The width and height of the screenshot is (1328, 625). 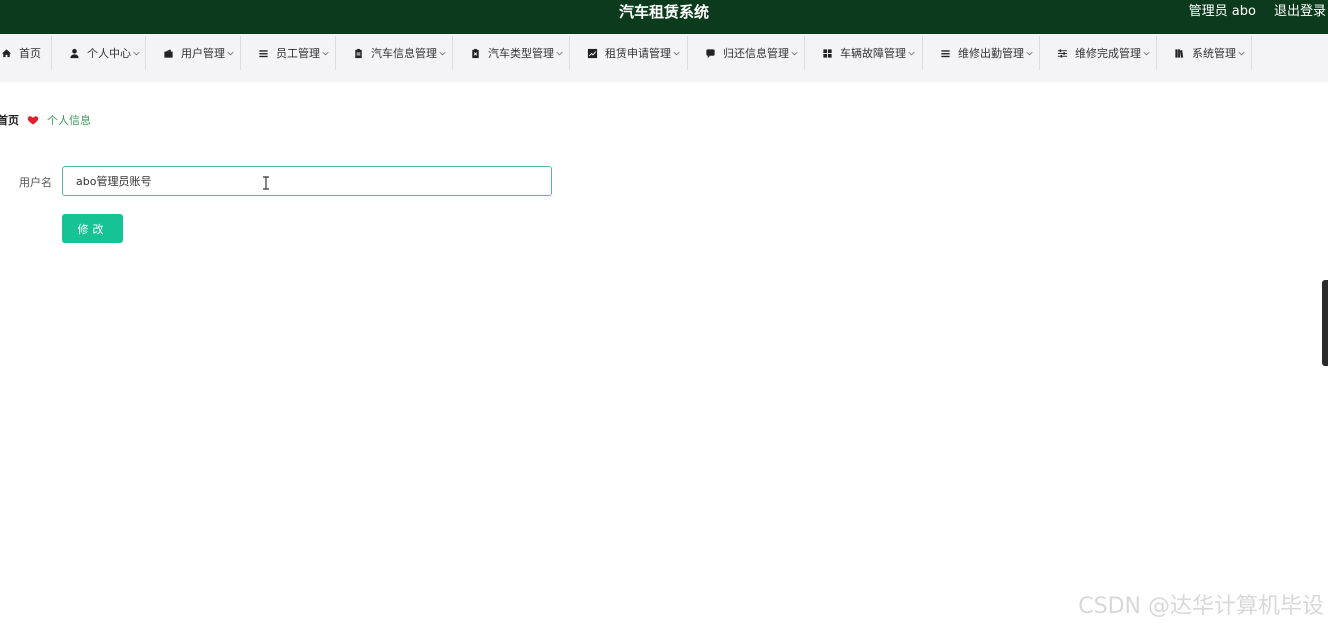 I want to click on username-input, so click(x=307, y=181).